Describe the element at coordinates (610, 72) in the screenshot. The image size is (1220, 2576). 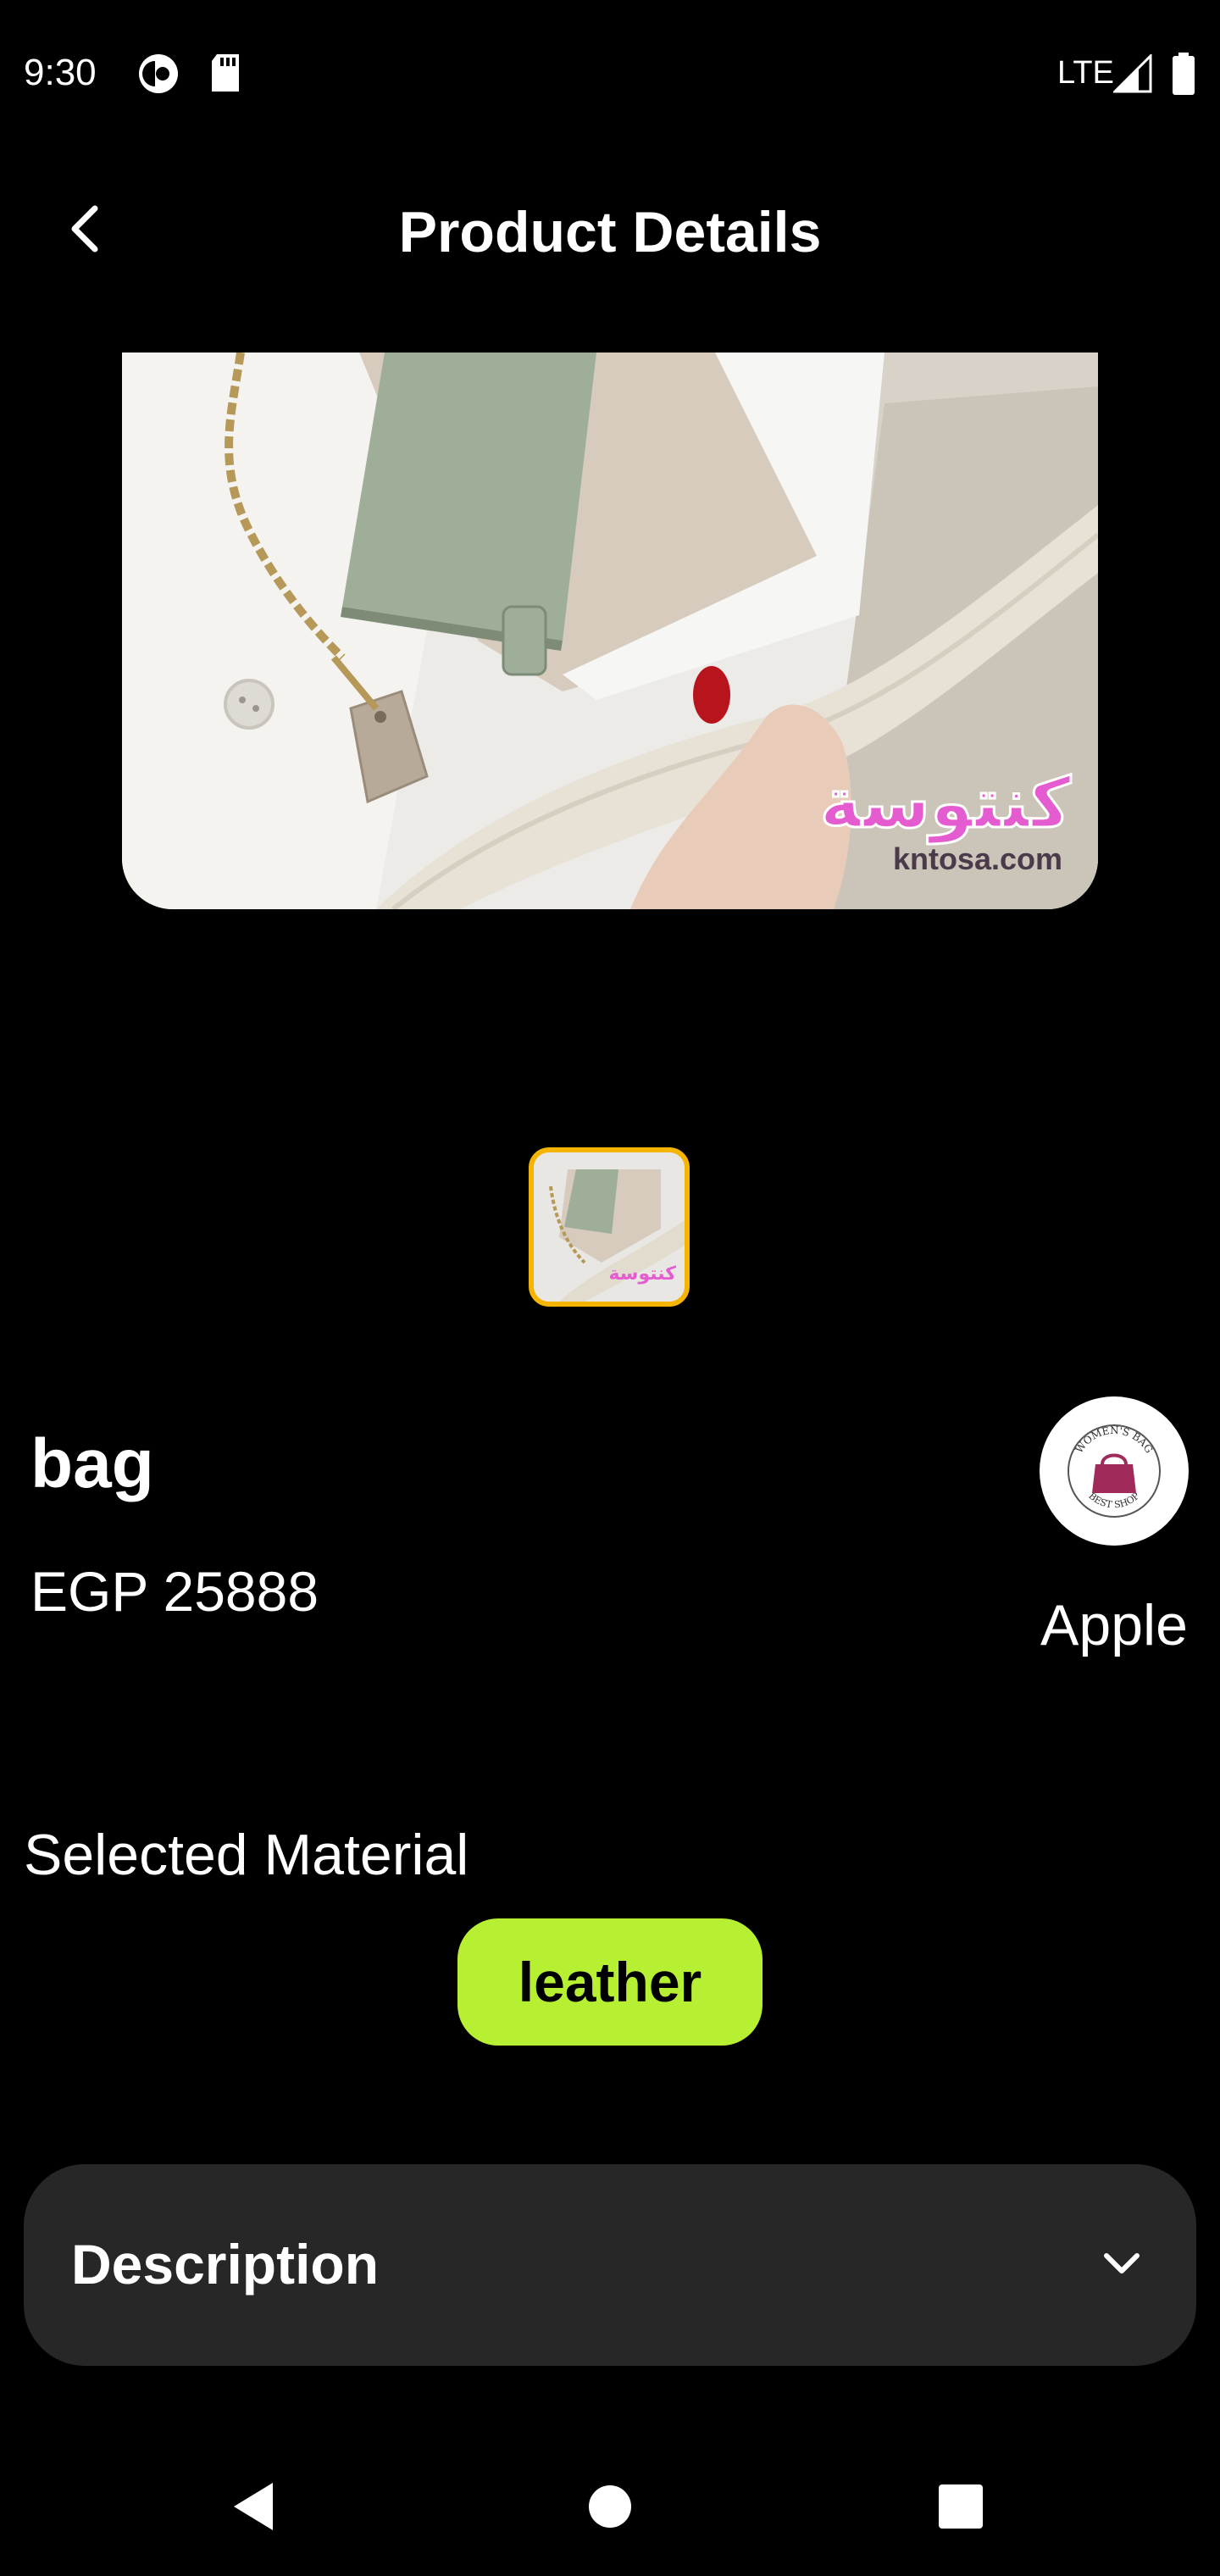
I see `status-bar: 9:30 LTE` at that location.